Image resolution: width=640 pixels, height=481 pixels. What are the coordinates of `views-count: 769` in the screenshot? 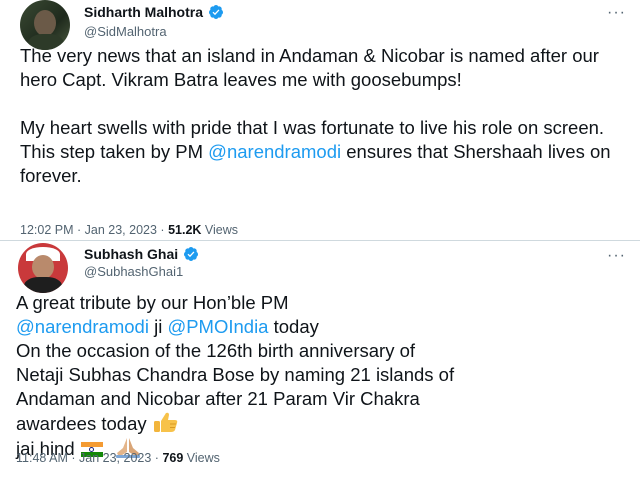 It's located at (173, 458).